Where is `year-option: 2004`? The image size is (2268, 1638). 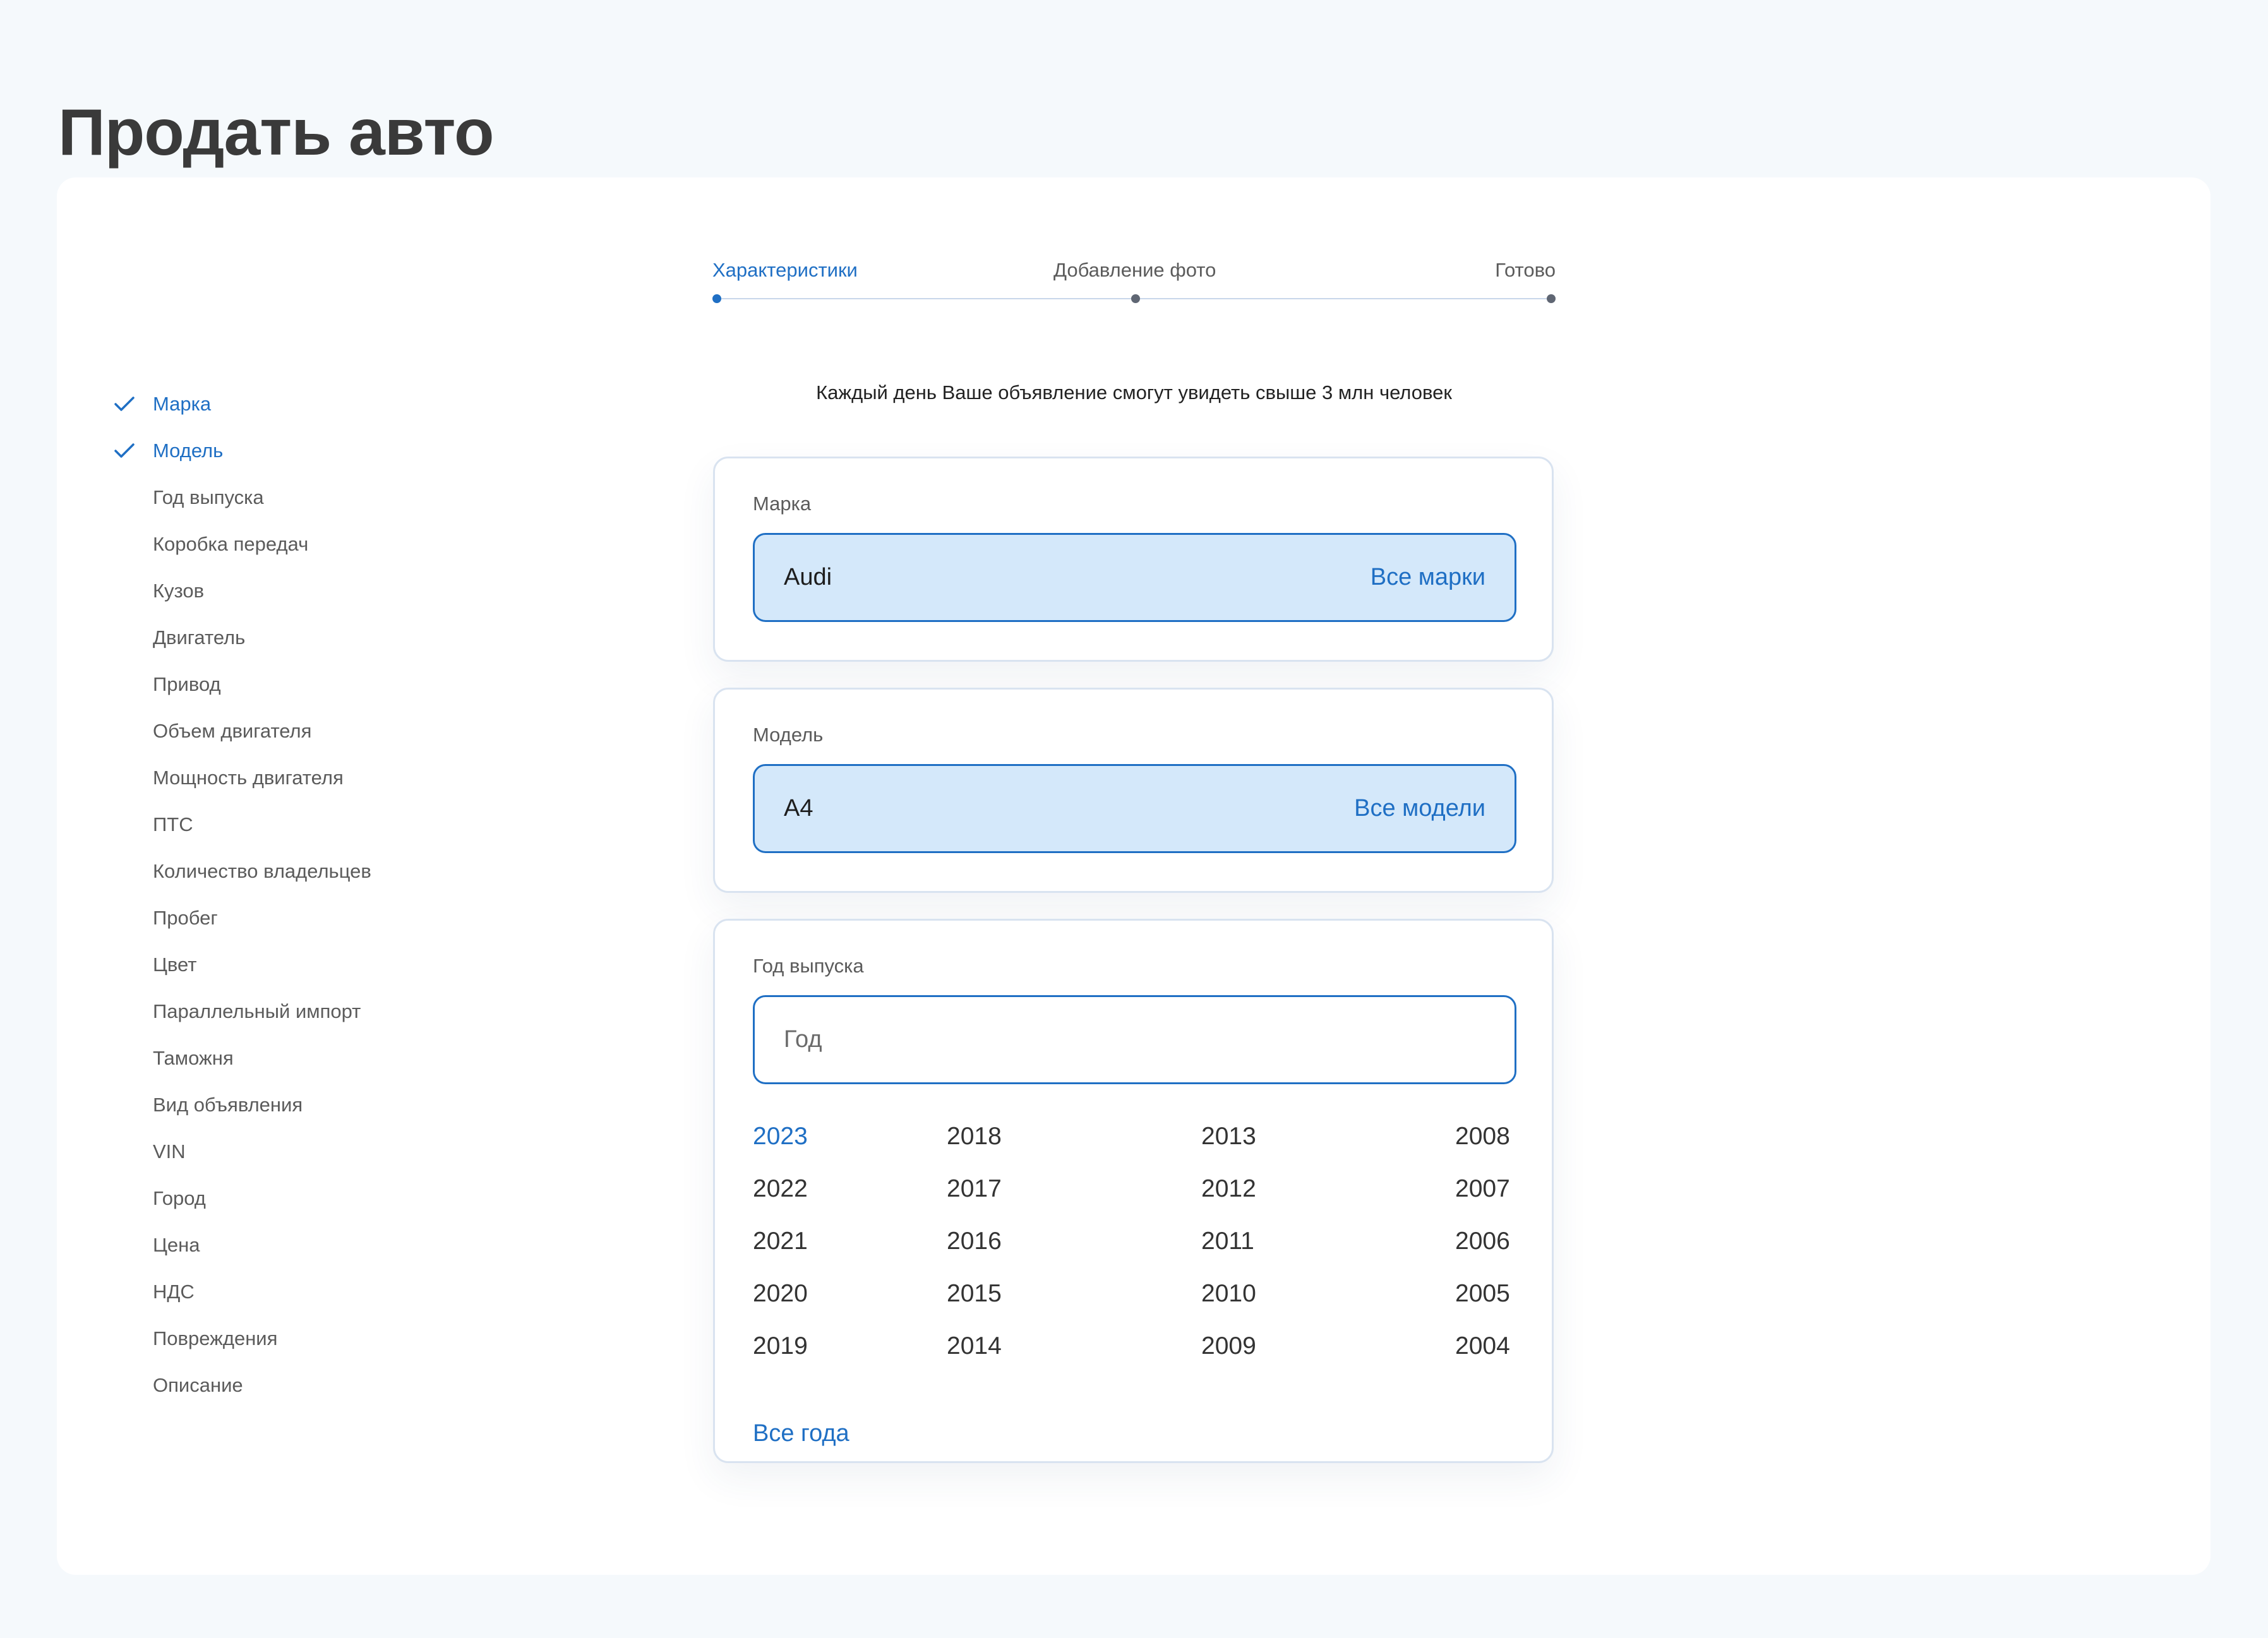 year-option: 2004 is located at coordinates (1482, 1346).